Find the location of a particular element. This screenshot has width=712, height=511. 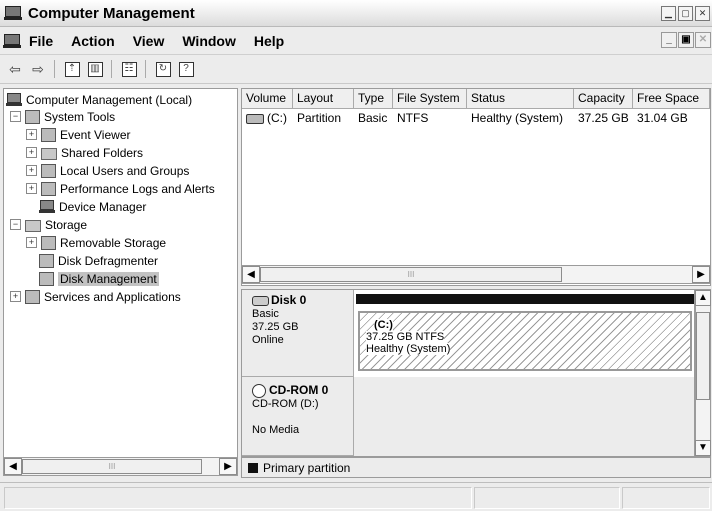

system-tools-icon is located at coordinates (32, 116).